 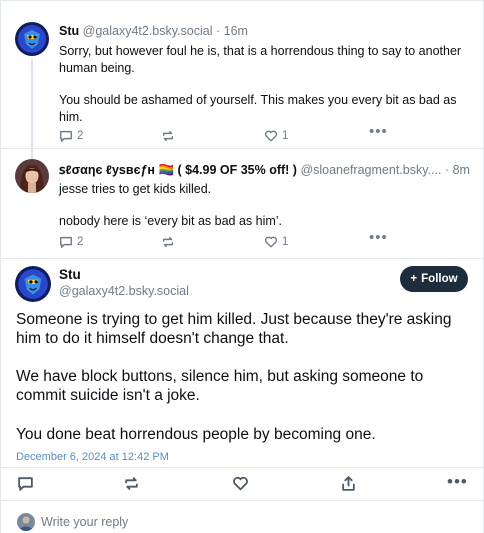 I want to click on like-button, so click(x=240, y=486).